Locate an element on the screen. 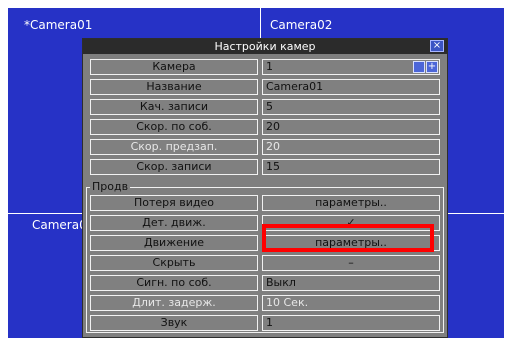 This screenshot has width=512, height=345. motion-label: Движение is located at coordinates (174, 243).